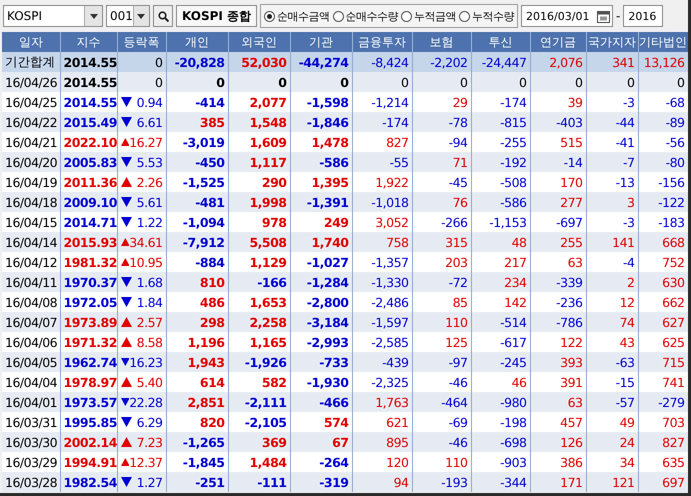  I want to click on search-icon, so click(163, 16).